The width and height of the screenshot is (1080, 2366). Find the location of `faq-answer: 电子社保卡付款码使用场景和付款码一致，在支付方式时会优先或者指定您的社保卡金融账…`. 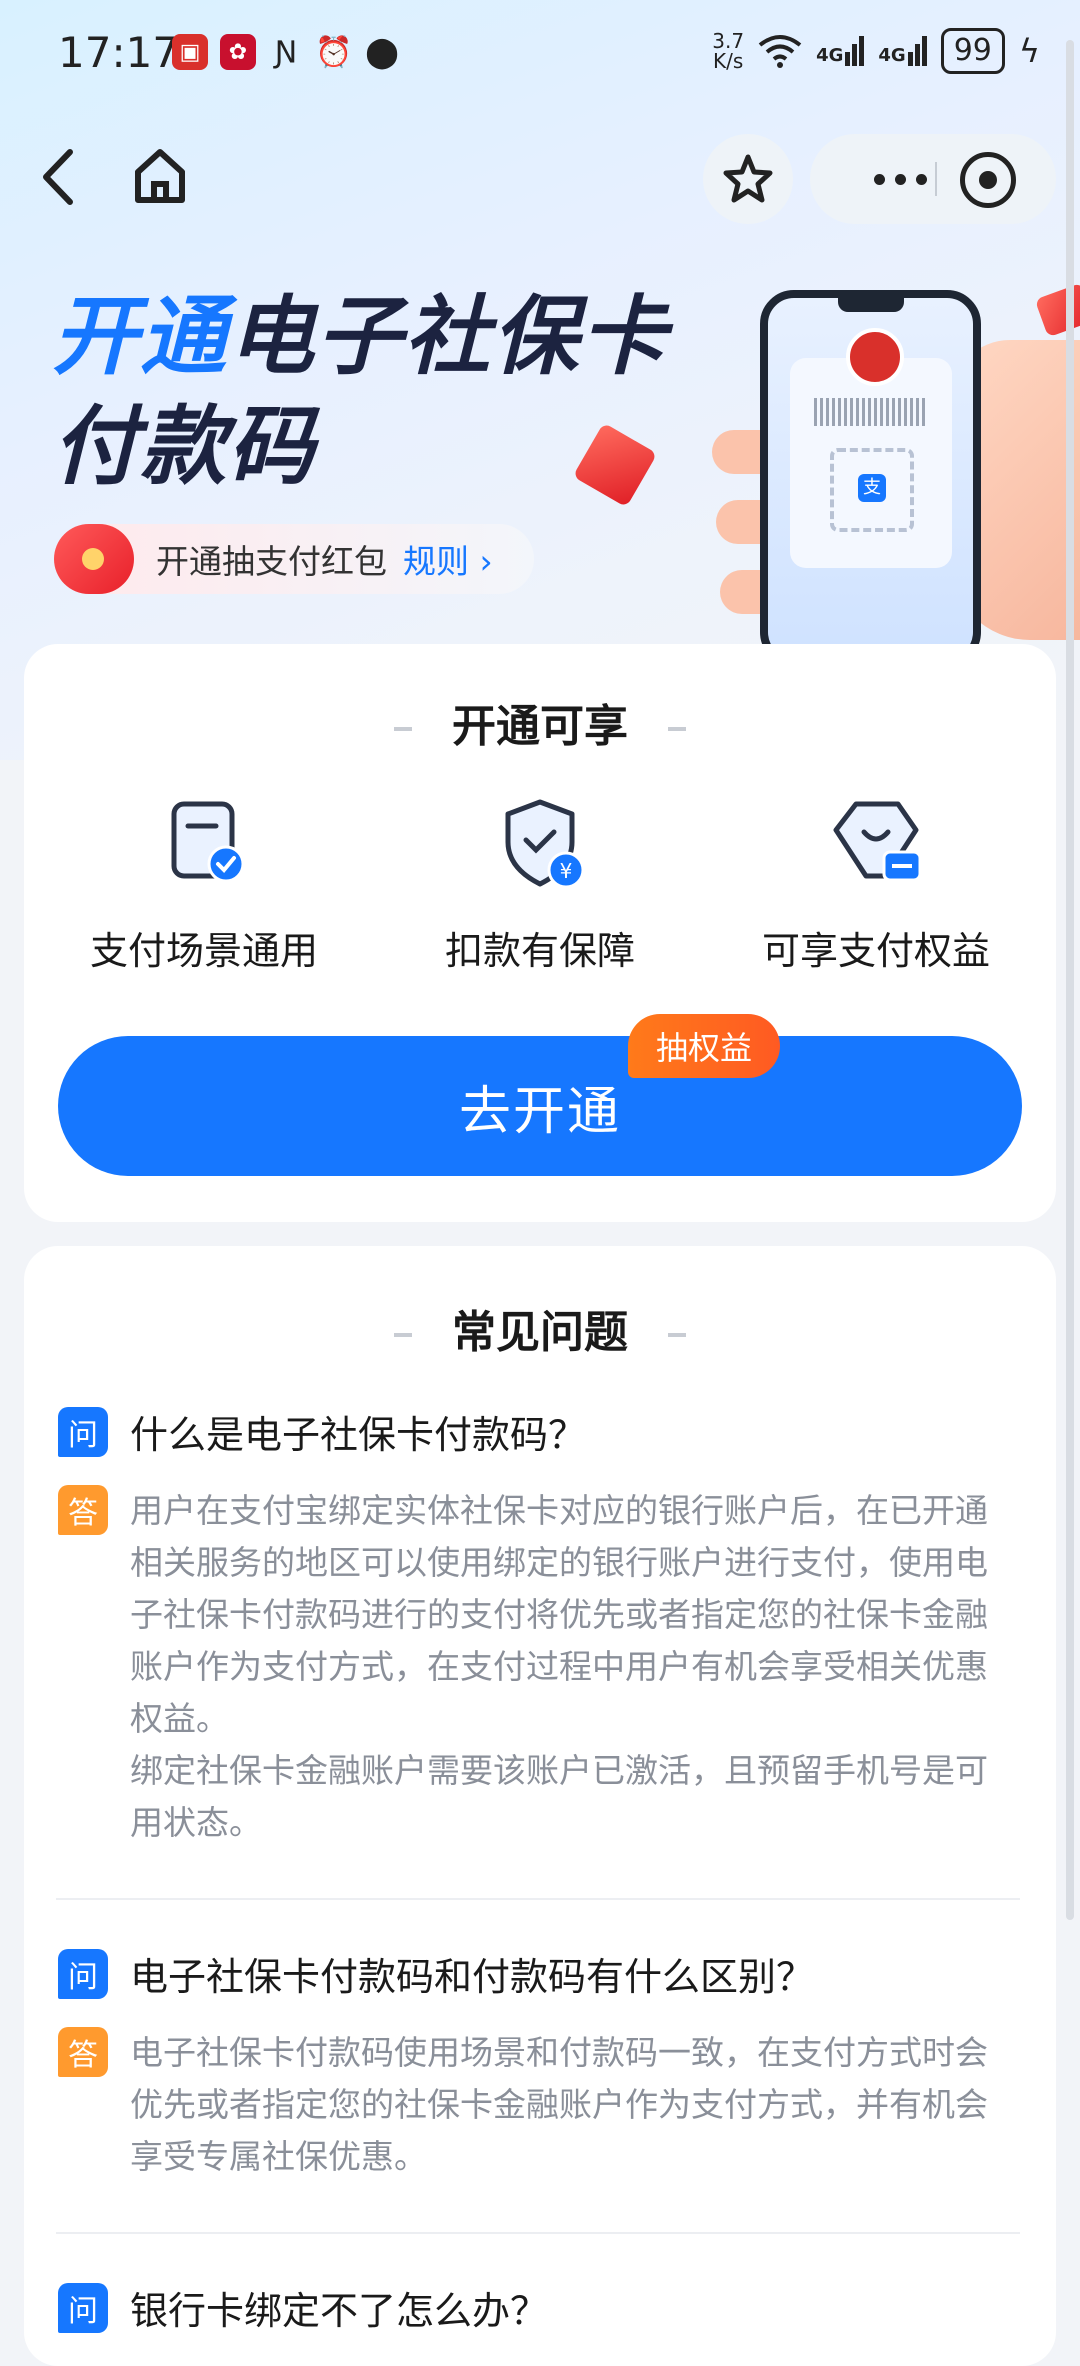

faq-answer: 电子社保卡付款码使用场景和付款码一致，在支付方式时会优先或者指定您的社保卡金融账… is located at coordinates (559, 2104).